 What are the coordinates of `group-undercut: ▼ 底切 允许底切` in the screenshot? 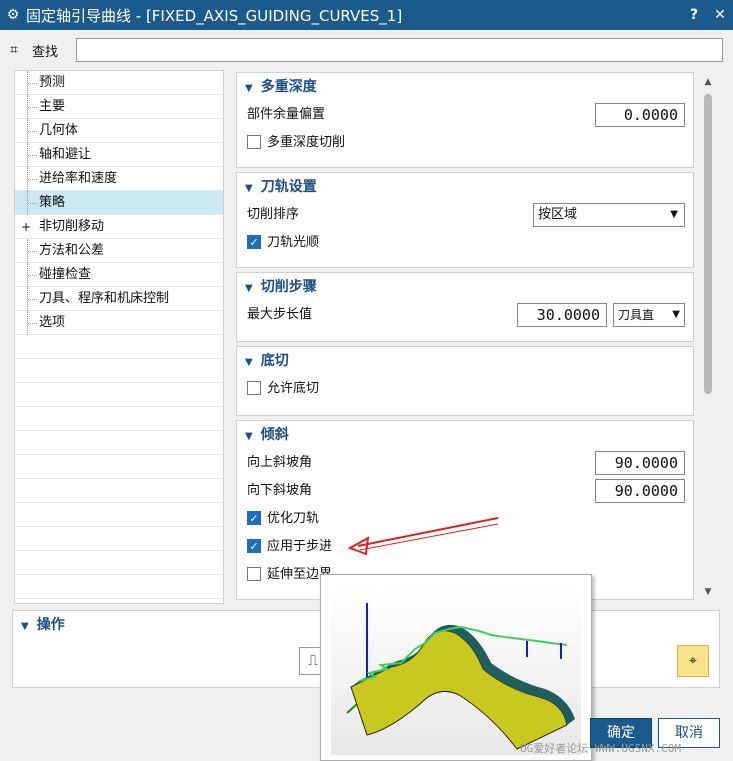 It's located at (465, 381).